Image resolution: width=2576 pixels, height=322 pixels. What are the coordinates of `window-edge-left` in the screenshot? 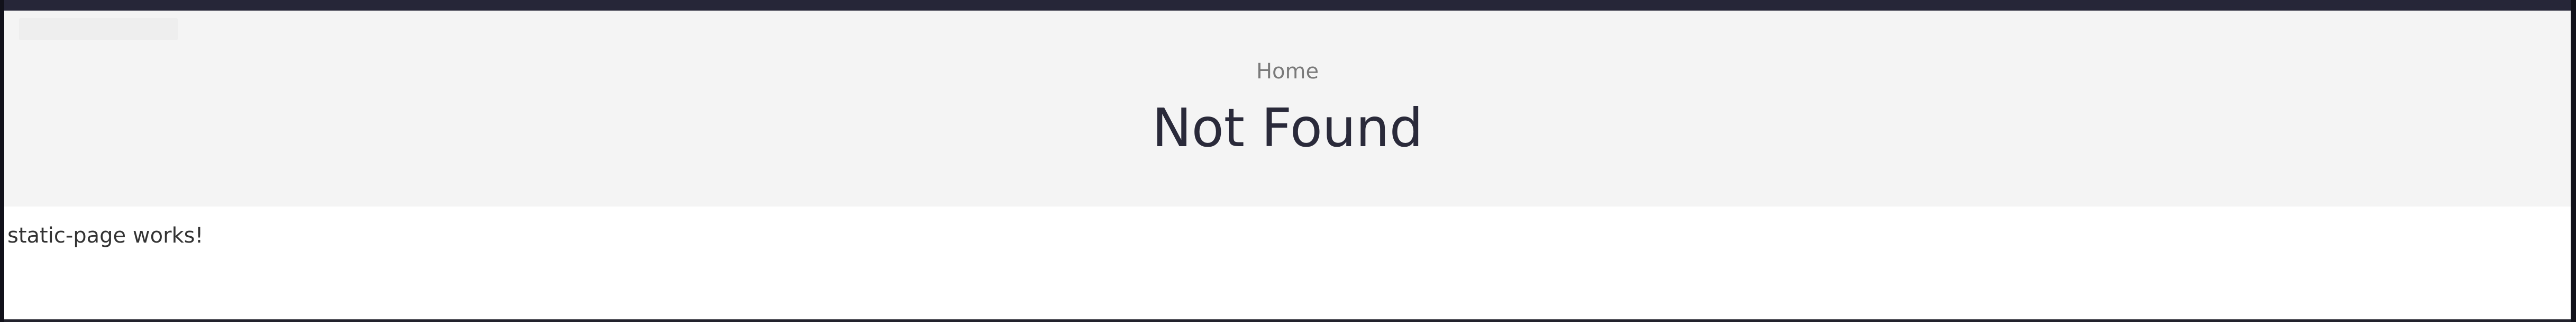 It's located at (2, 161).